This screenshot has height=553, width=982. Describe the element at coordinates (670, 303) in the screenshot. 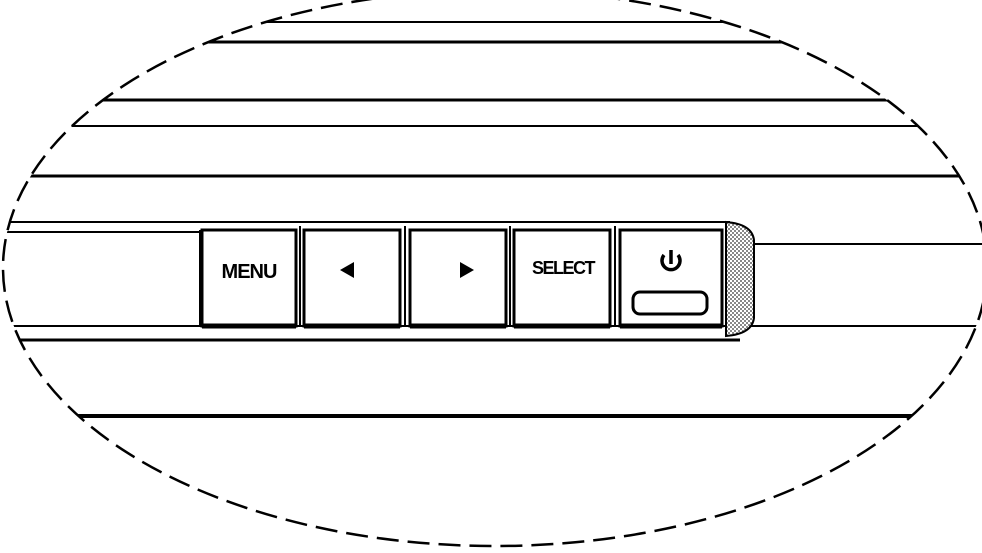

I see `power-led` at that location.